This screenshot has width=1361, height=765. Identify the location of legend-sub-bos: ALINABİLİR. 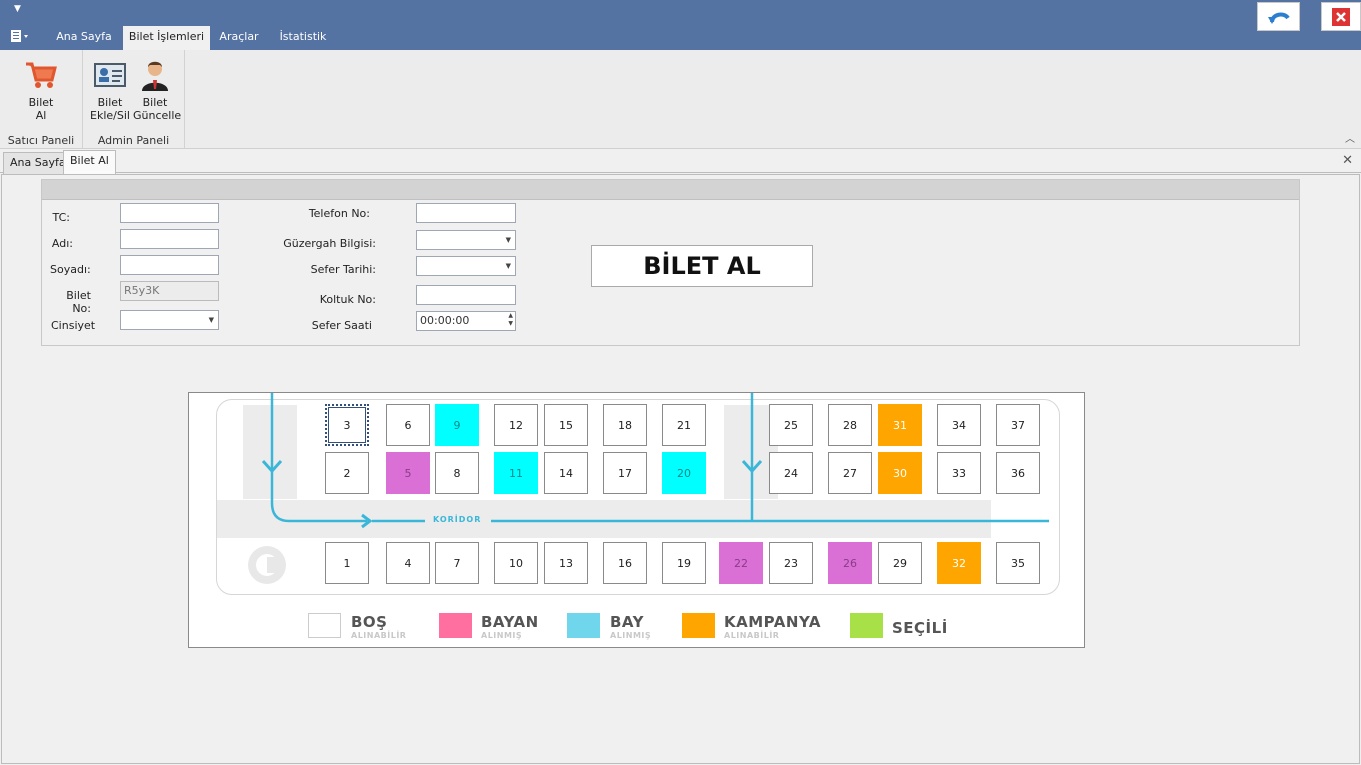
(379, 635).